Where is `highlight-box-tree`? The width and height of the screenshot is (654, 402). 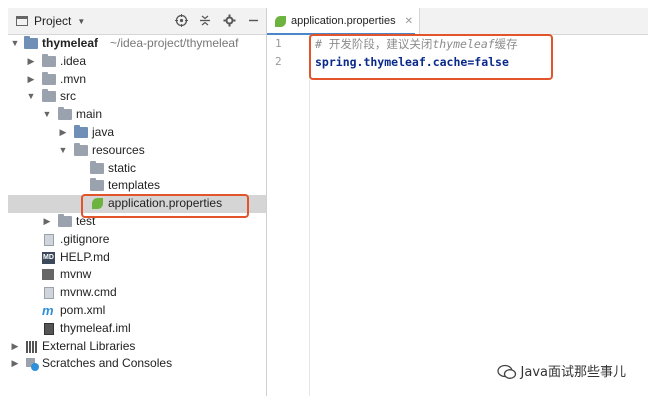 highlight-box-tree is located at coordinates (165, 206).